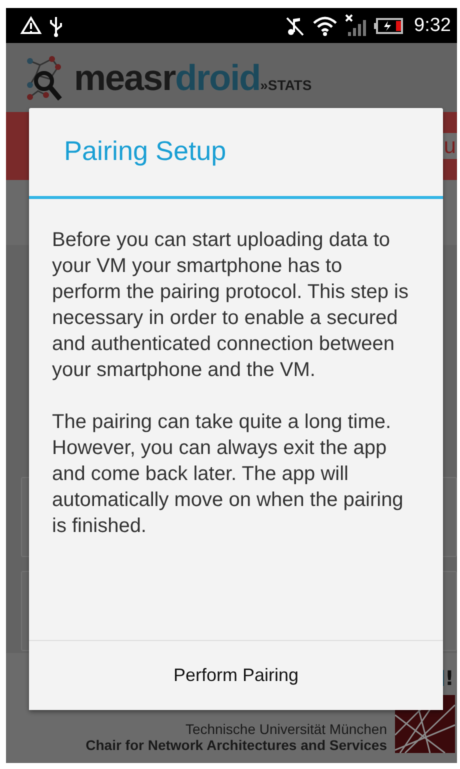  Describe the element at coordinates (389, 25) in the screenshot. I see `battery-charging-icon` at that location.